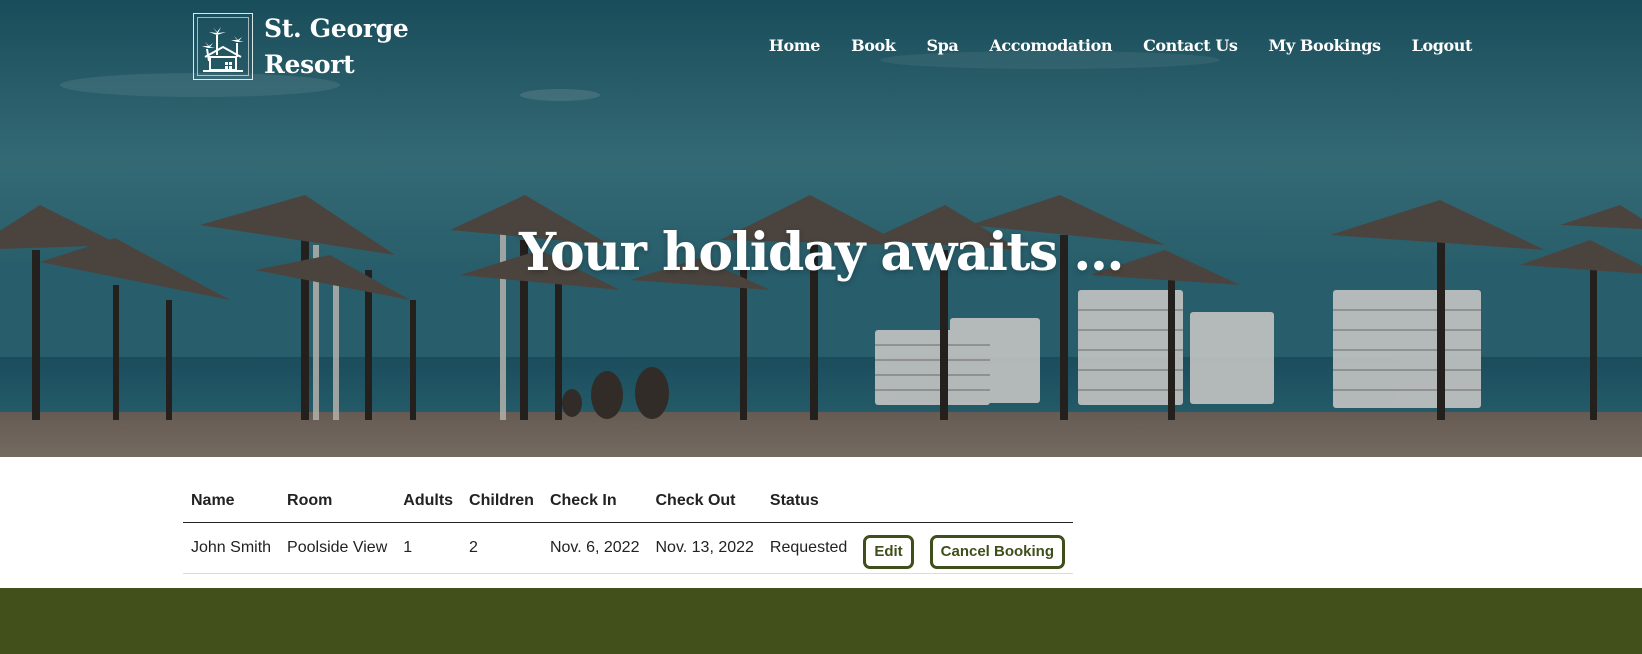  Describe the element at coordinates (1190, 45) in the screenshot. I see `nav-contact-us: Contact Us` at that location.